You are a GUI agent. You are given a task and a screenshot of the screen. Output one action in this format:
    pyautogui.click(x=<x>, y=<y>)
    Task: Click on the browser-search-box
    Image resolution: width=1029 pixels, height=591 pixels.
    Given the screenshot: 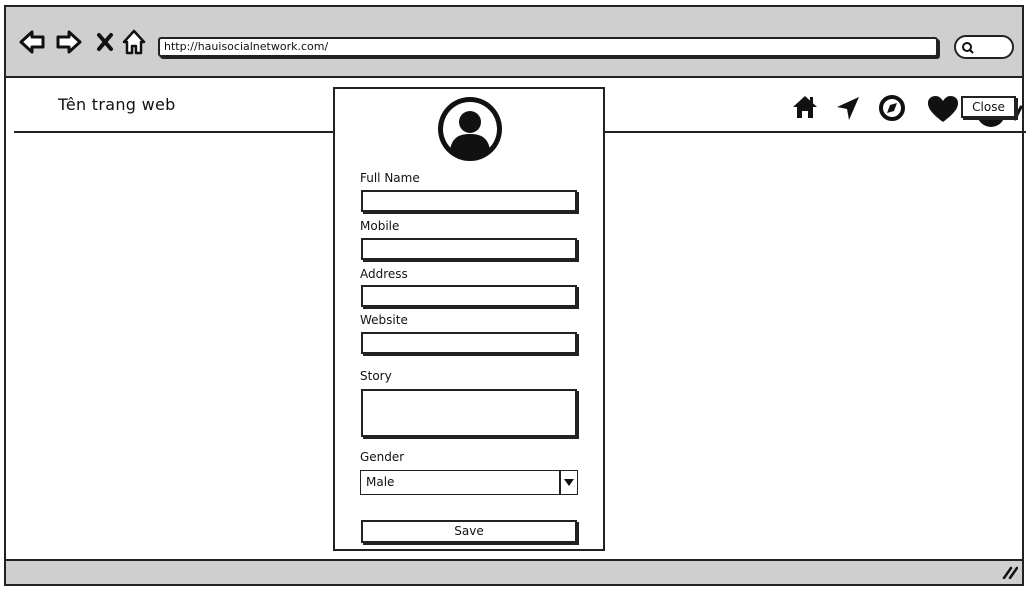 What is the action you would take?
    pyautogui.click(x=984, y=47)
    